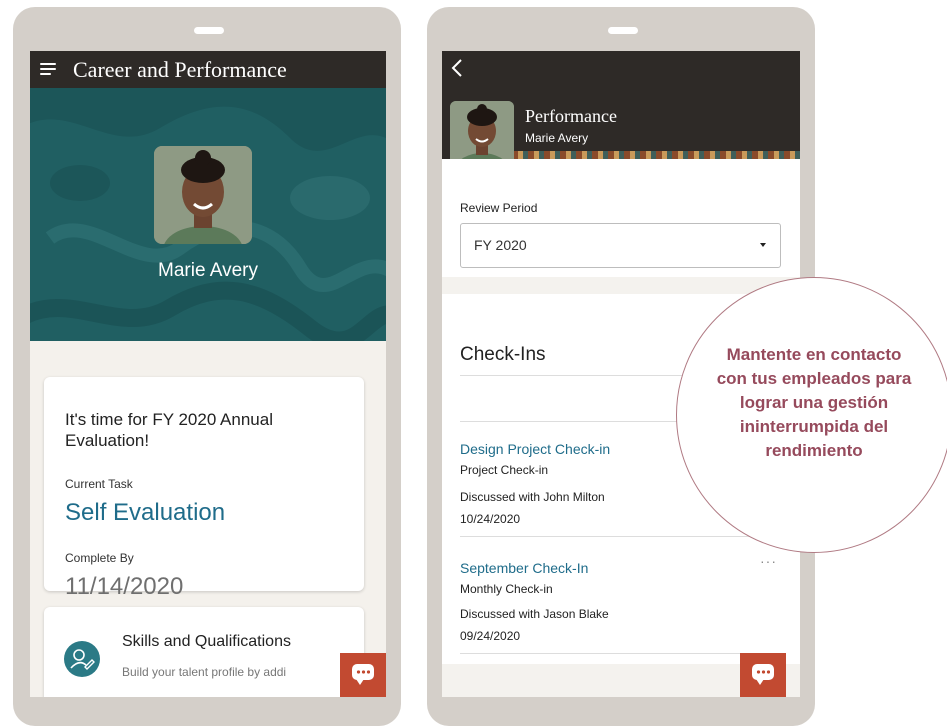 This screenshot has height=726, width=947. I want to click on employee-avatar, so click(482, 130).